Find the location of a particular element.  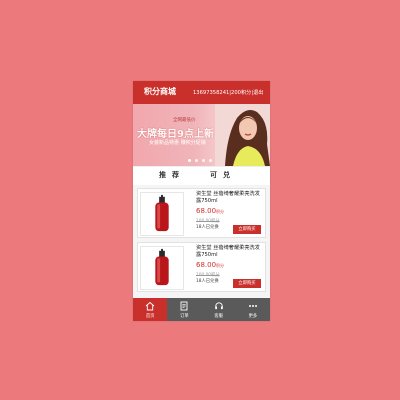

more-icon is located at coordinates (252, 306).